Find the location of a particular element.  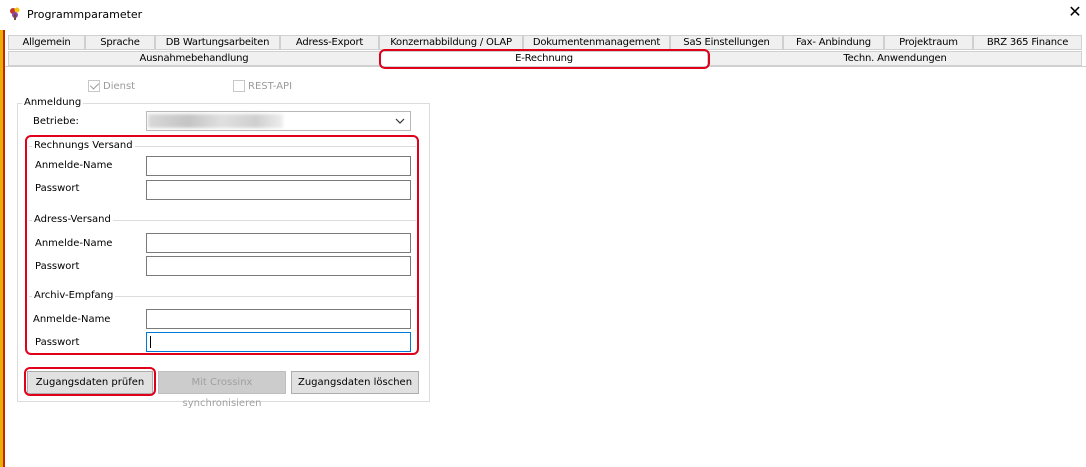

betriebe-selected-value-redacted is located at coordinates (215, 121).